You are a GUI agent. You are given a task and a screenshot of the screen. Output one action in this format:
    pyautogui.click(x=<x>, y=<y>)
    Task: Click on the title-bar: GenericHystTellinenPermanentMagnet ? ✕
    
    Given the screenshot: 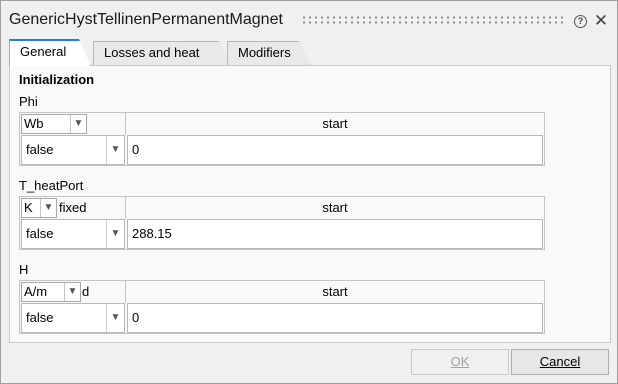 What is the action you would take?
    pyautogui.click(x=309, y=19)
    